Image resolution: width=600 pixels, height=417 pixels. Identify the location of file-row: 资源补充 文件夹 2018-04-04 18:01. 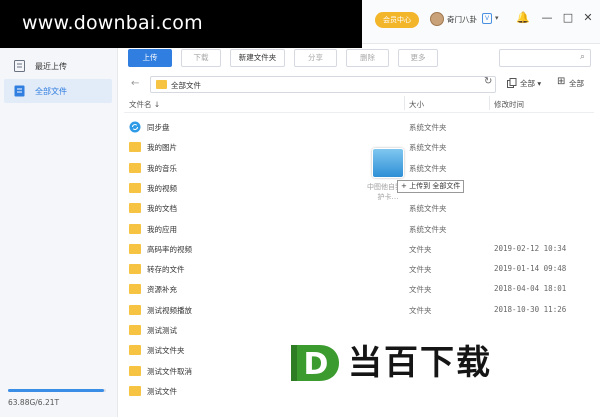
(359, 289).